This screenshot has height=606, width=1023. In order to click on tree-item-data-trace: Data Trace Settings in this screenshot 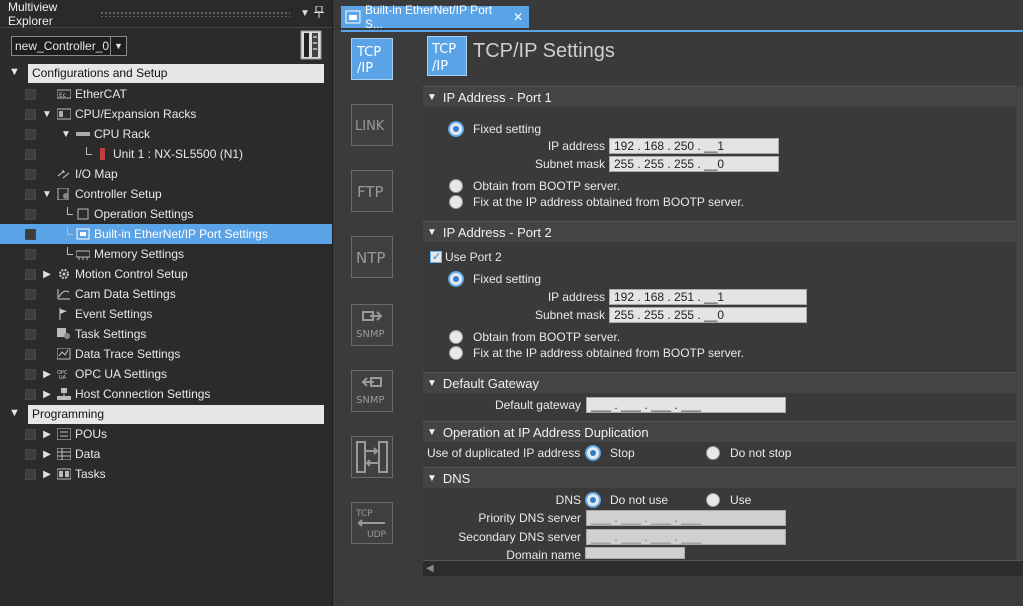, I will do `click(166, 354)`.